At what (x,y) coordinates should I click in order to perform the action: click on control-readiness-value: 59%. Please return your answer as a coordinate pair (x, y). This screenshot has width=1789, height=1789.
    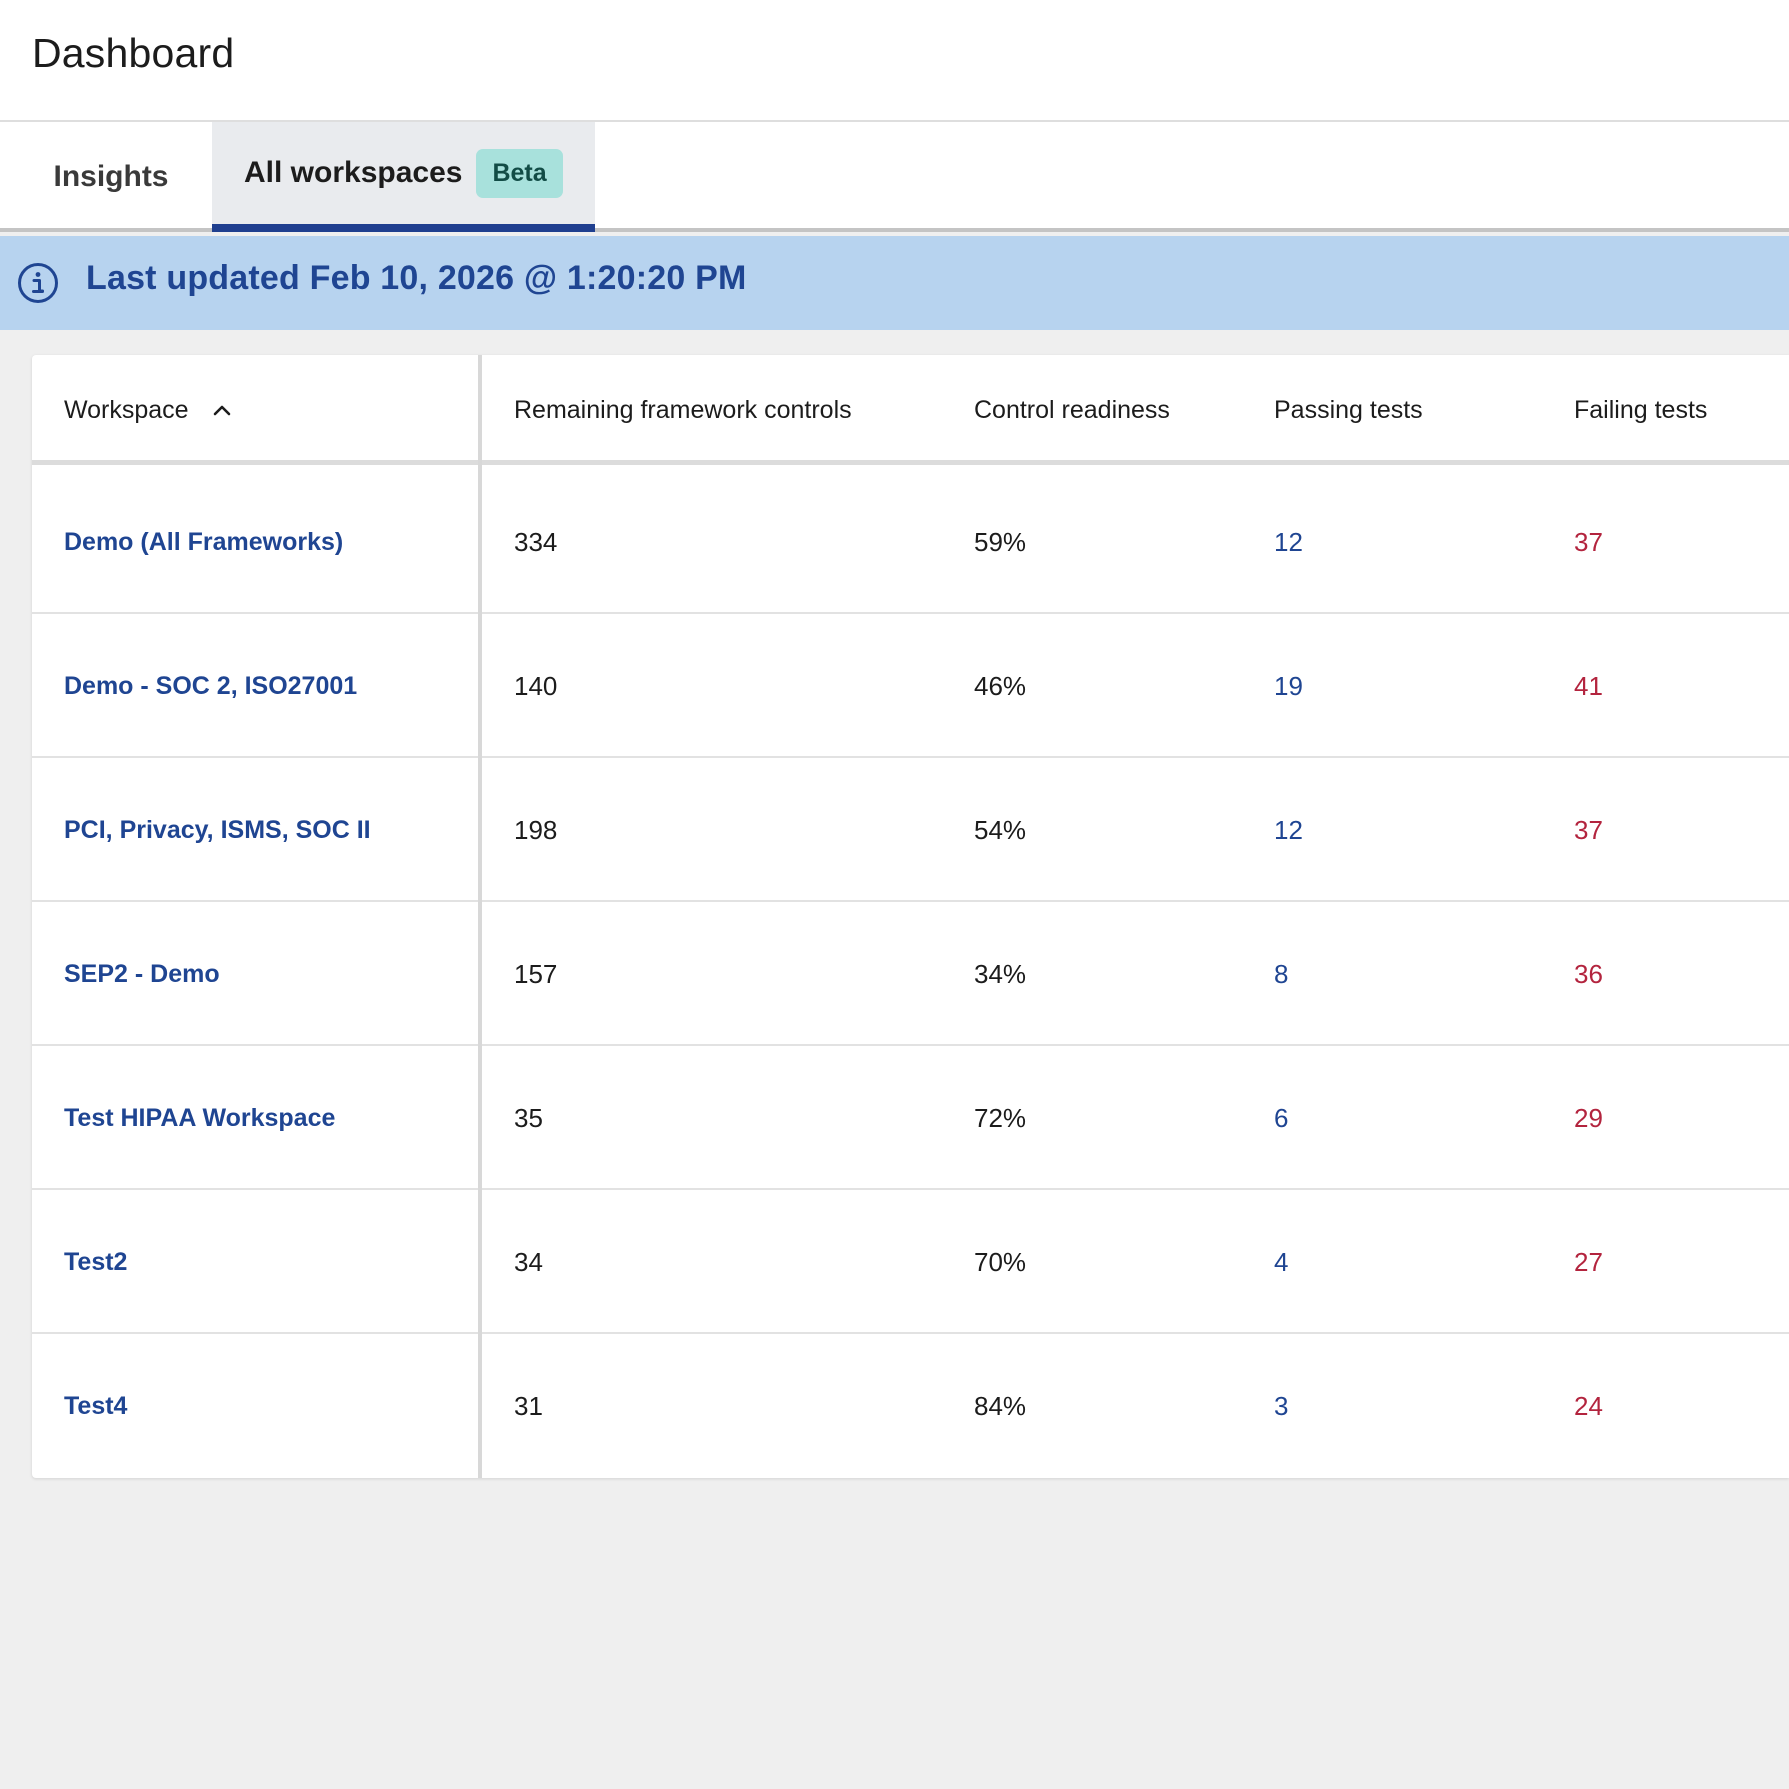
    Looking at the image, I should click on (1000, 541).